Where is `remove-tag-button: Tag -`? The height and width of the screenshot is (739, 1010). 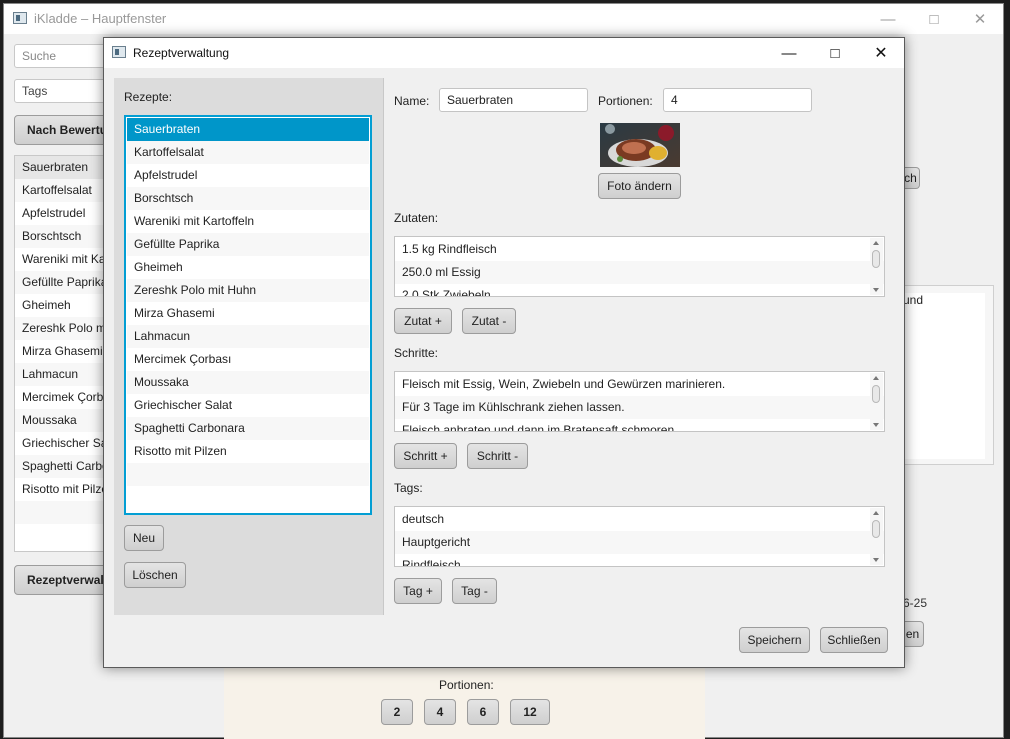 remove-tag-button: Tag - is located at coordinates (474, 591).